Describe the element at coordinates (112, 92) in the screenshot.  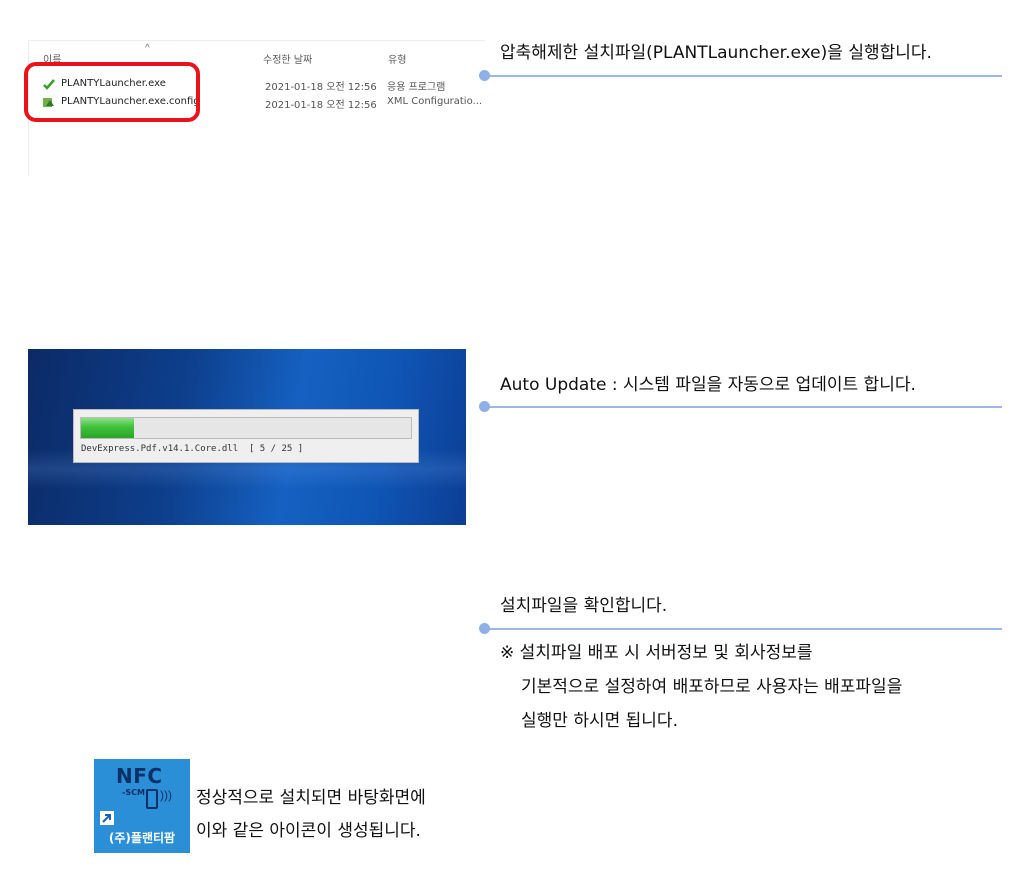
I see `highlight-box` at that location.